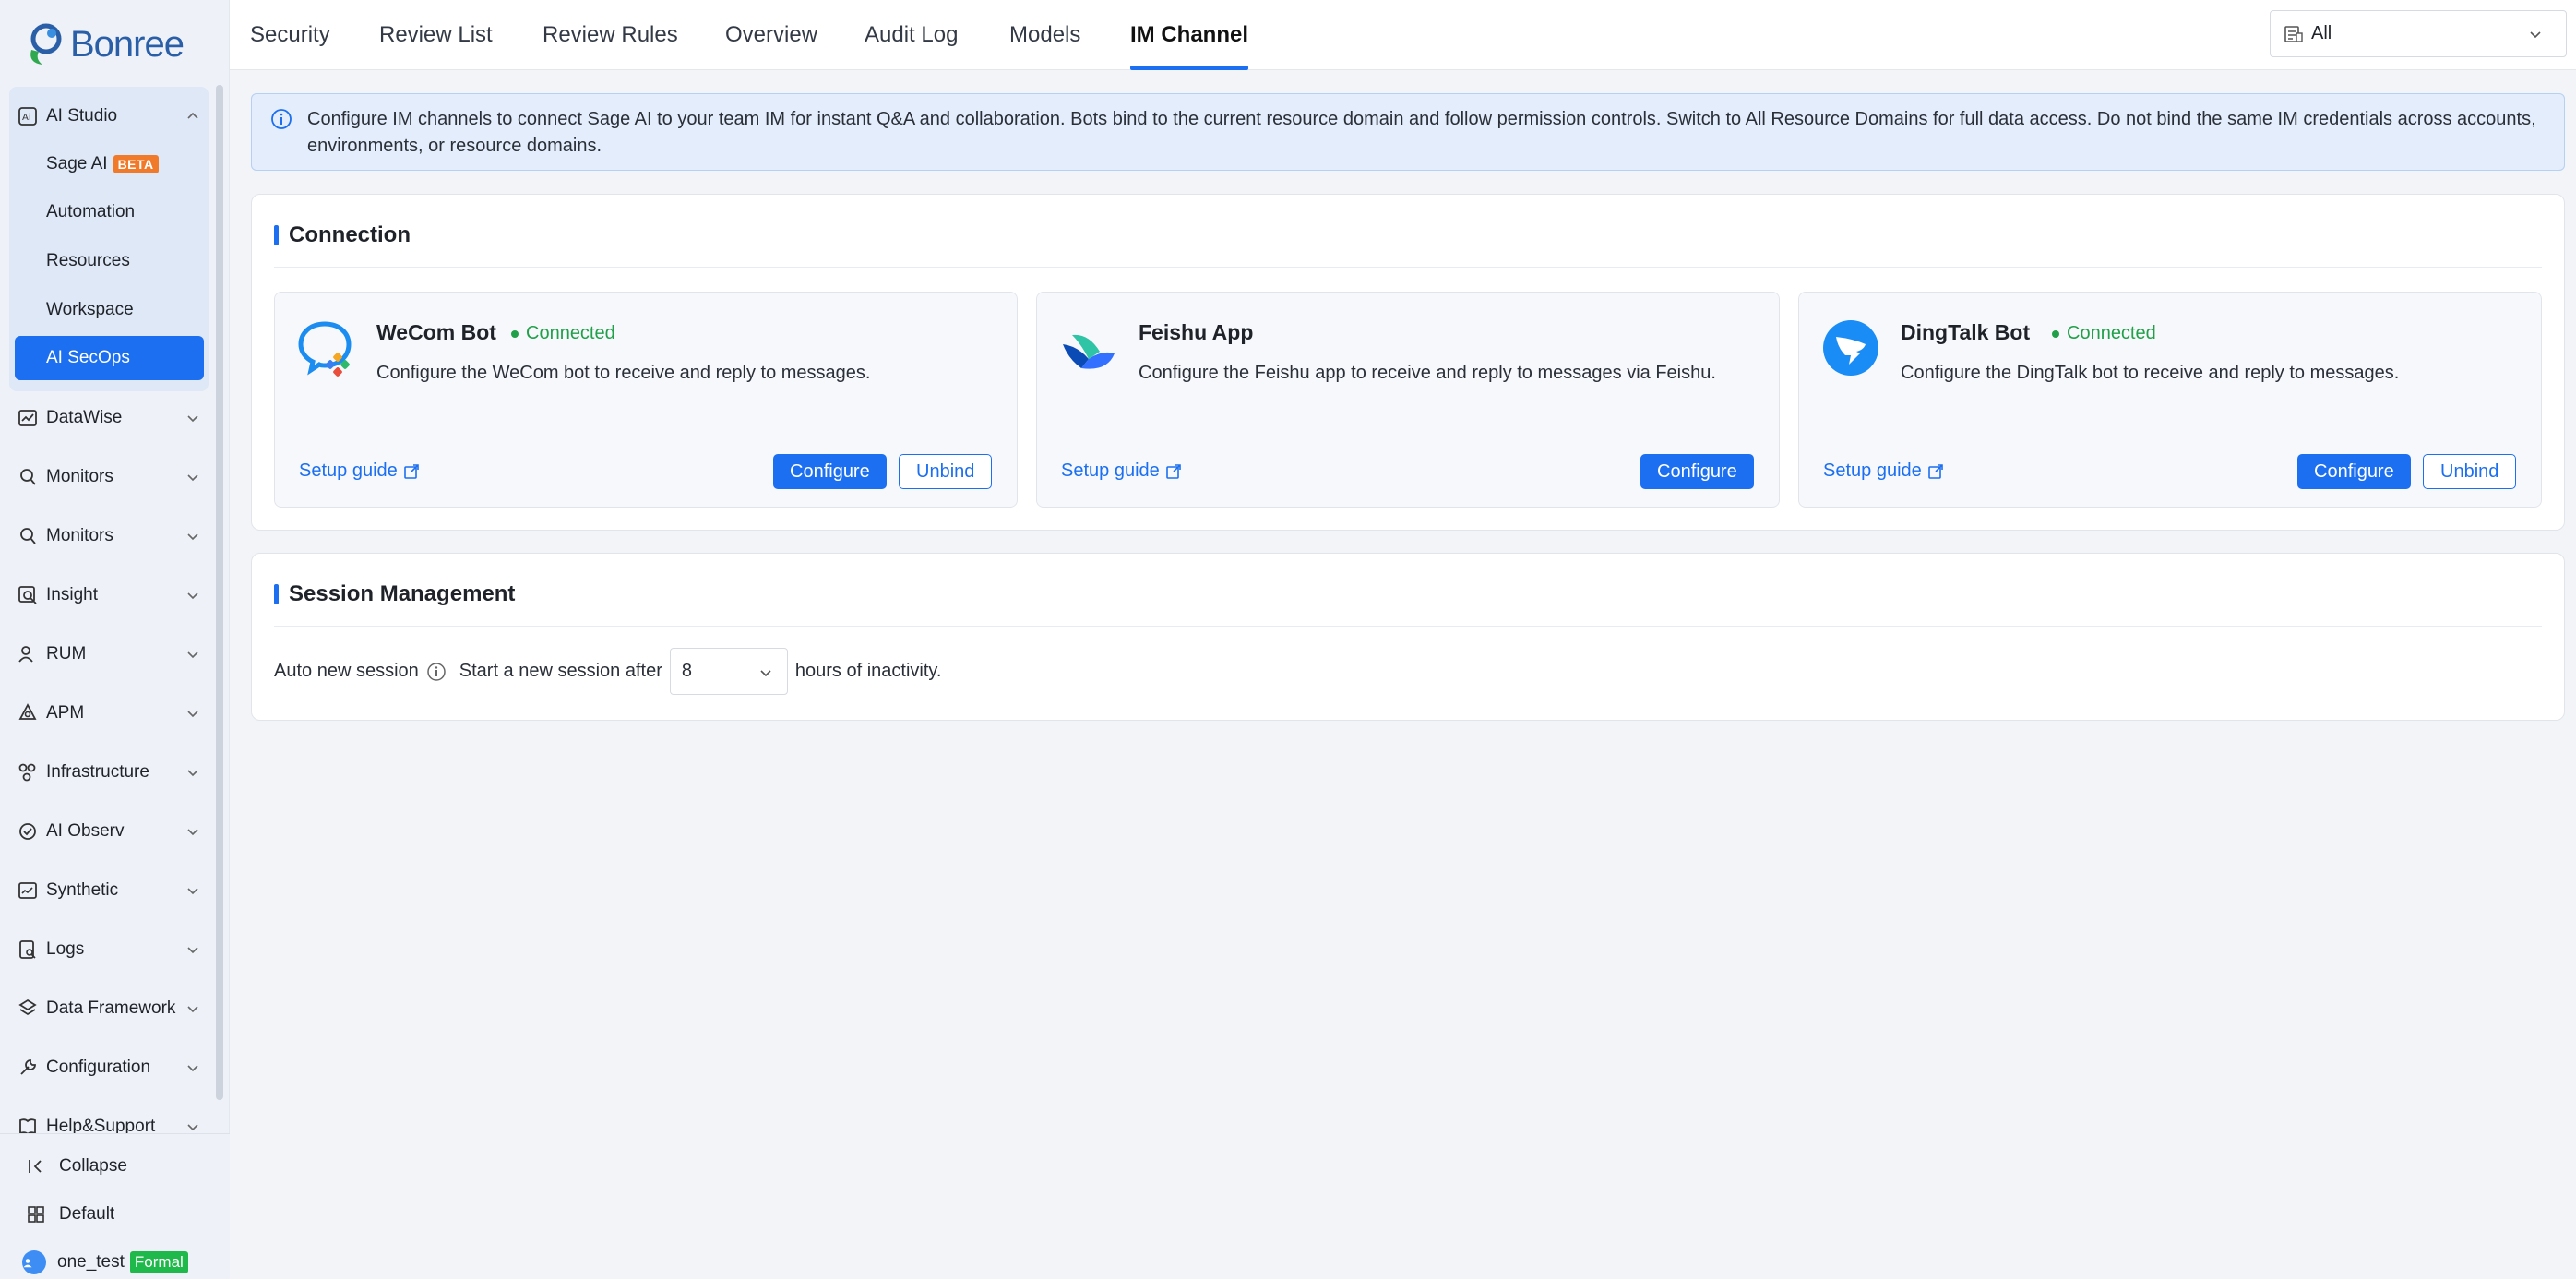 Image resolution: width=2576 pixels, height=1279 pixels. I want to click on synthetic-icon, so click(28, 890).